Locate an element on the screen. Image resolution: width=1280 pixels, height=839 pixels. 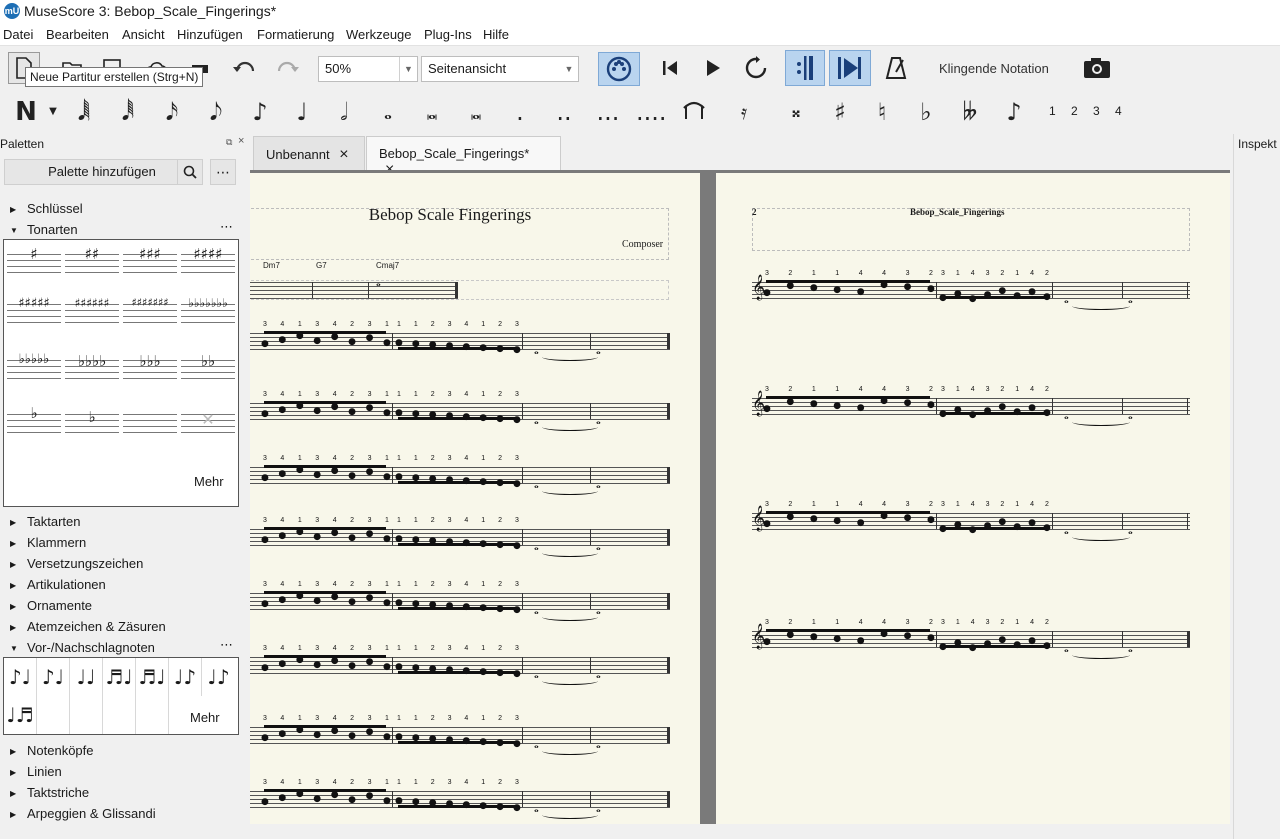
note-half-button: 𝅗𝅥 is located at coordinates (344, 112).